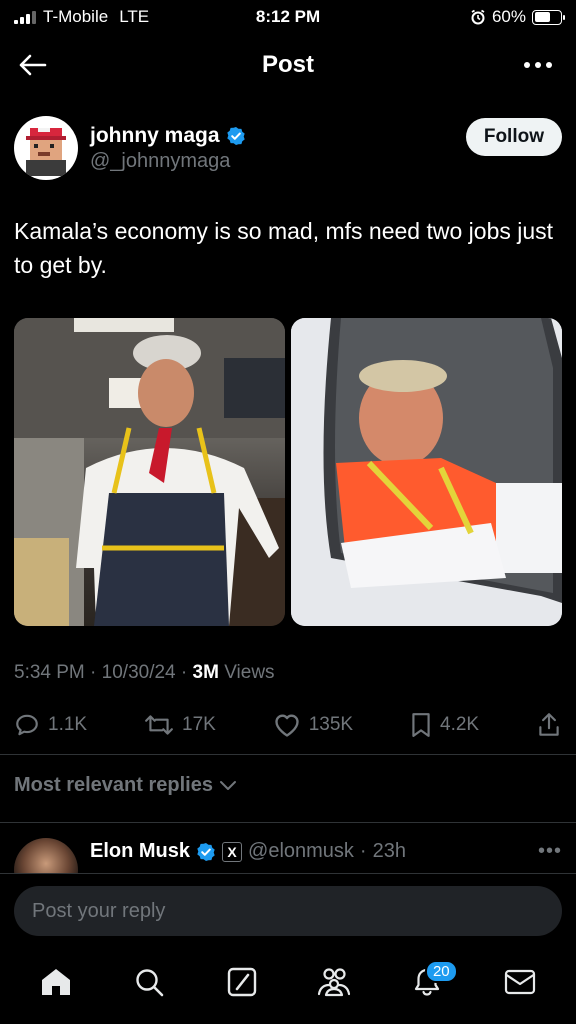 The width and height of the screenshot is (576, 1024). What do you see at coordinates (46, 856) in the screenshot?
I see `reply-avatar` at bounding box center [46, 856].